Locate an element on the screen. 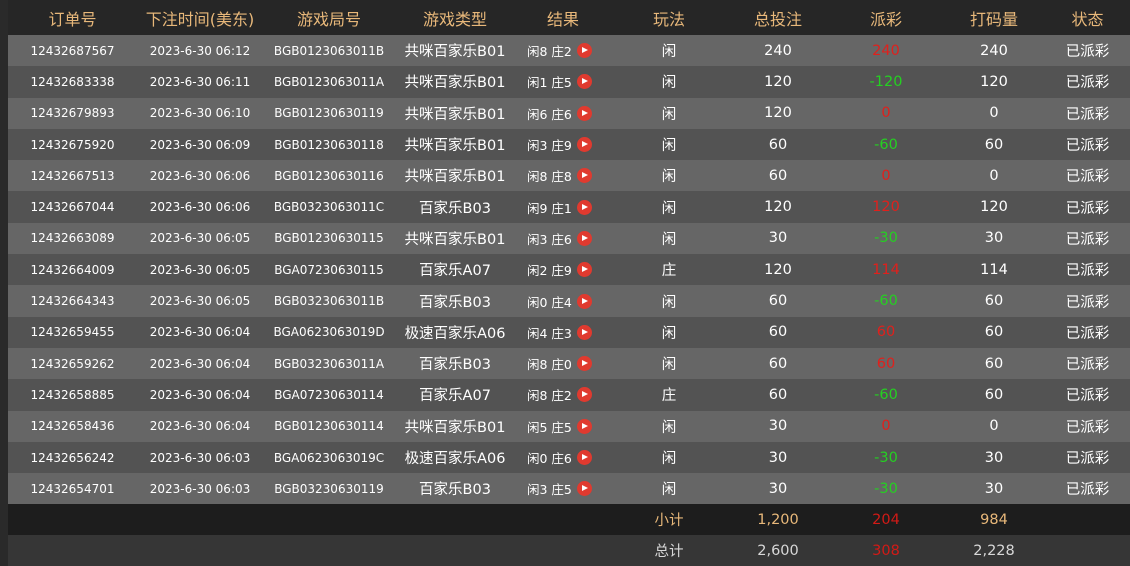  cell-turnover: 240 is located at coordinates (994, 50).